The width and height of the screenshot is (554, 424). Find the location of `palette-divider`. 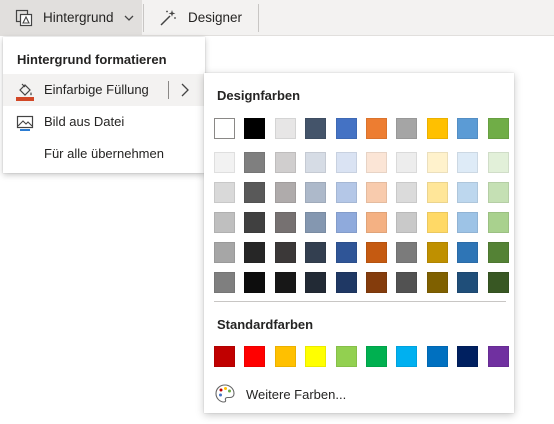

palette-divider is located at coordinates (360, 301).